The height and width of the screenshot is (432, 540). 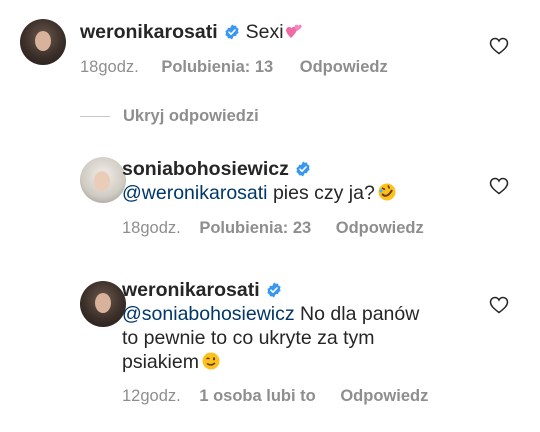 What do you see at coordinates (293, 31) in the screenshot?
I see `two-hearts-emoji` at bounding box center [293, 31].